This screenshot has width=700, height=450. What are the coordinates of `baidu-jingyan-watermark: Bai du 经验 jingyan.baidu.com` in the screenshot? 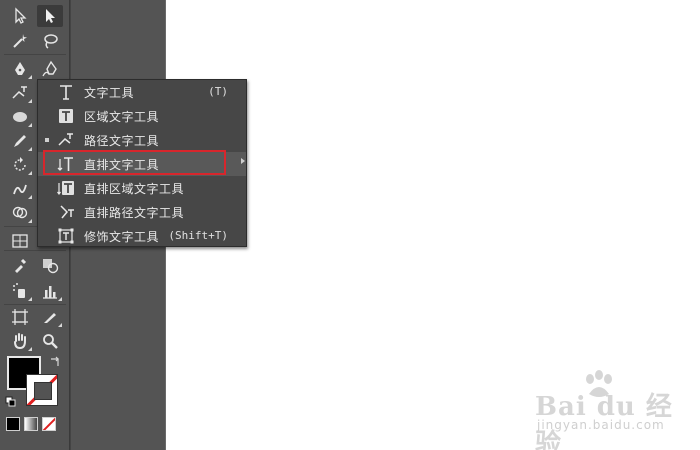 It's located at (615, 410).